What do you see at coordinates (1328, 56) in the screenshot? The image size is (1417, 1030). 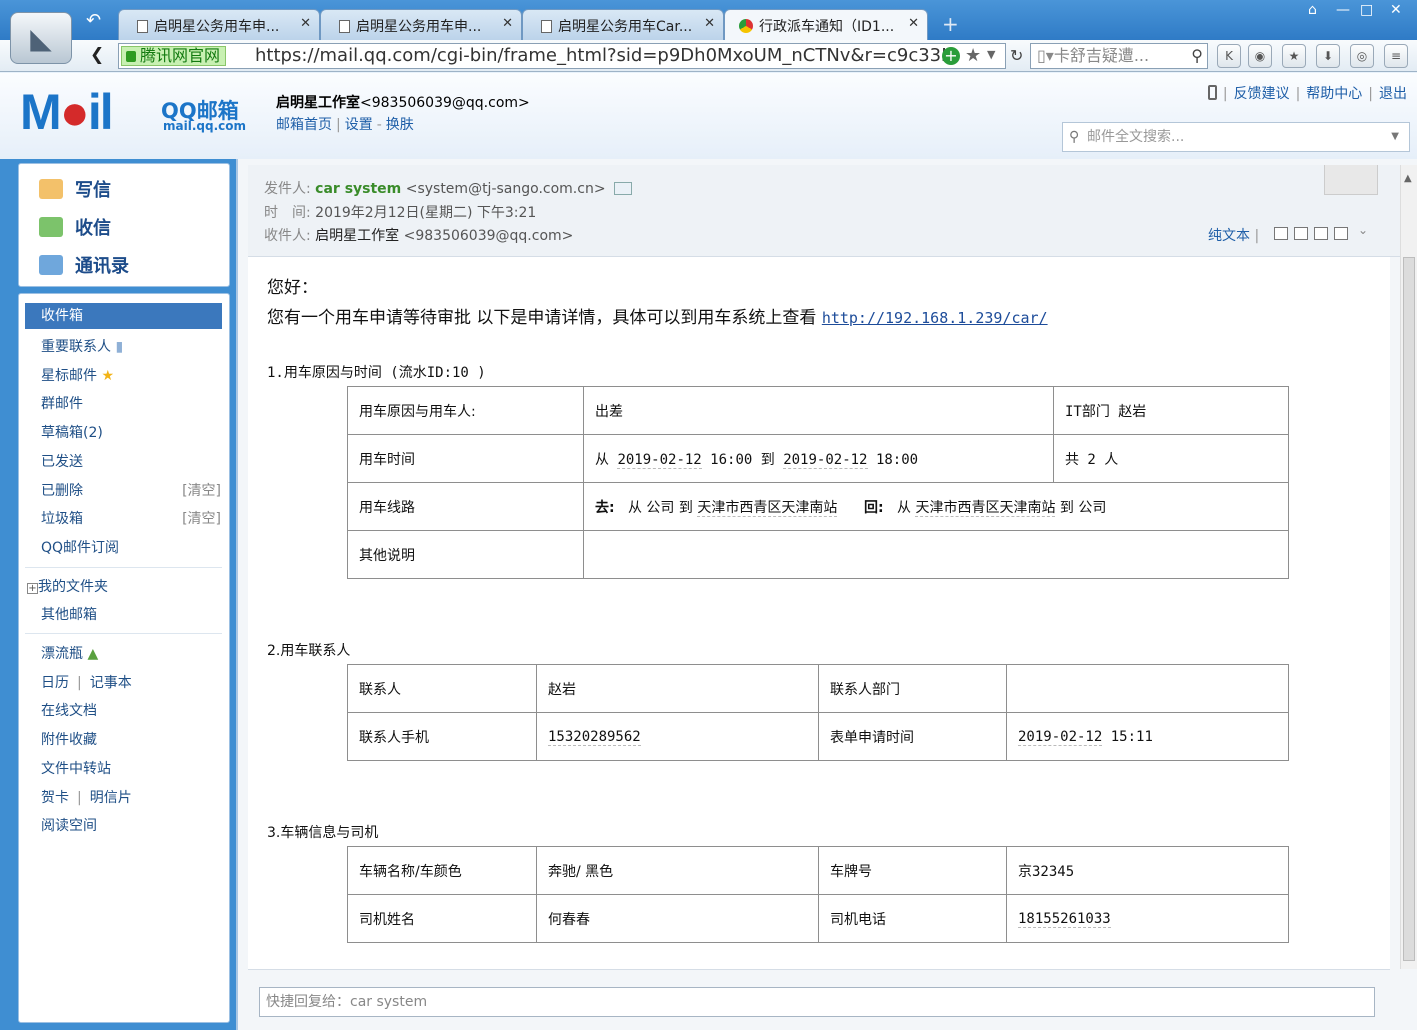 I see `download-icon: ⬇` at bounding box center [1328, 56].